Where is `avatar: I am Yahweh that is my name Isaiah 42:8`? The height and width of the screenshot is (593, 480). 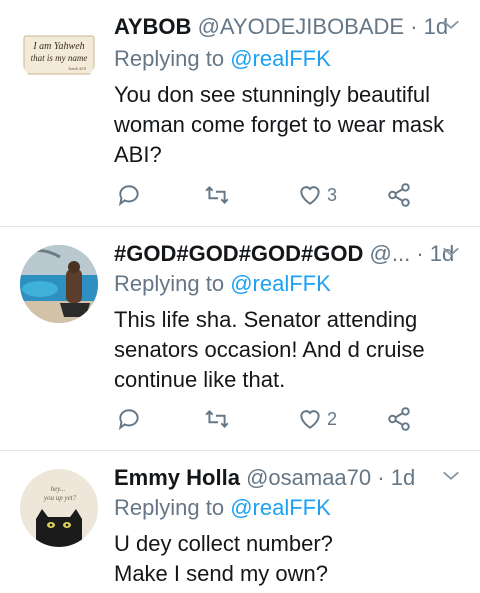 avatar: I am Yahweh that is my name Isaiah 42:8 is located at coordinates (59, 51).